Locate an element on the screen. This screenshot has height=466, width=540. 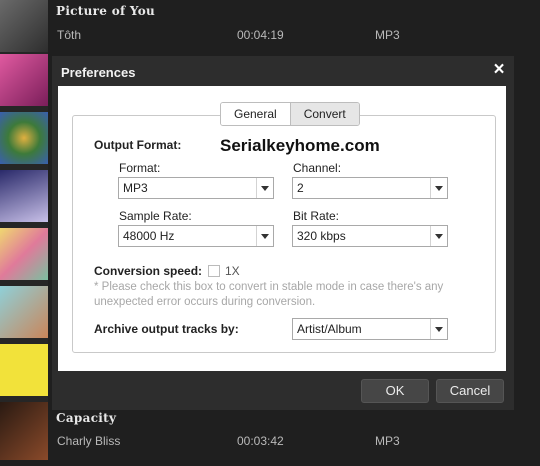
output-format-label: Output Format: is located at coordinates (138, 145).